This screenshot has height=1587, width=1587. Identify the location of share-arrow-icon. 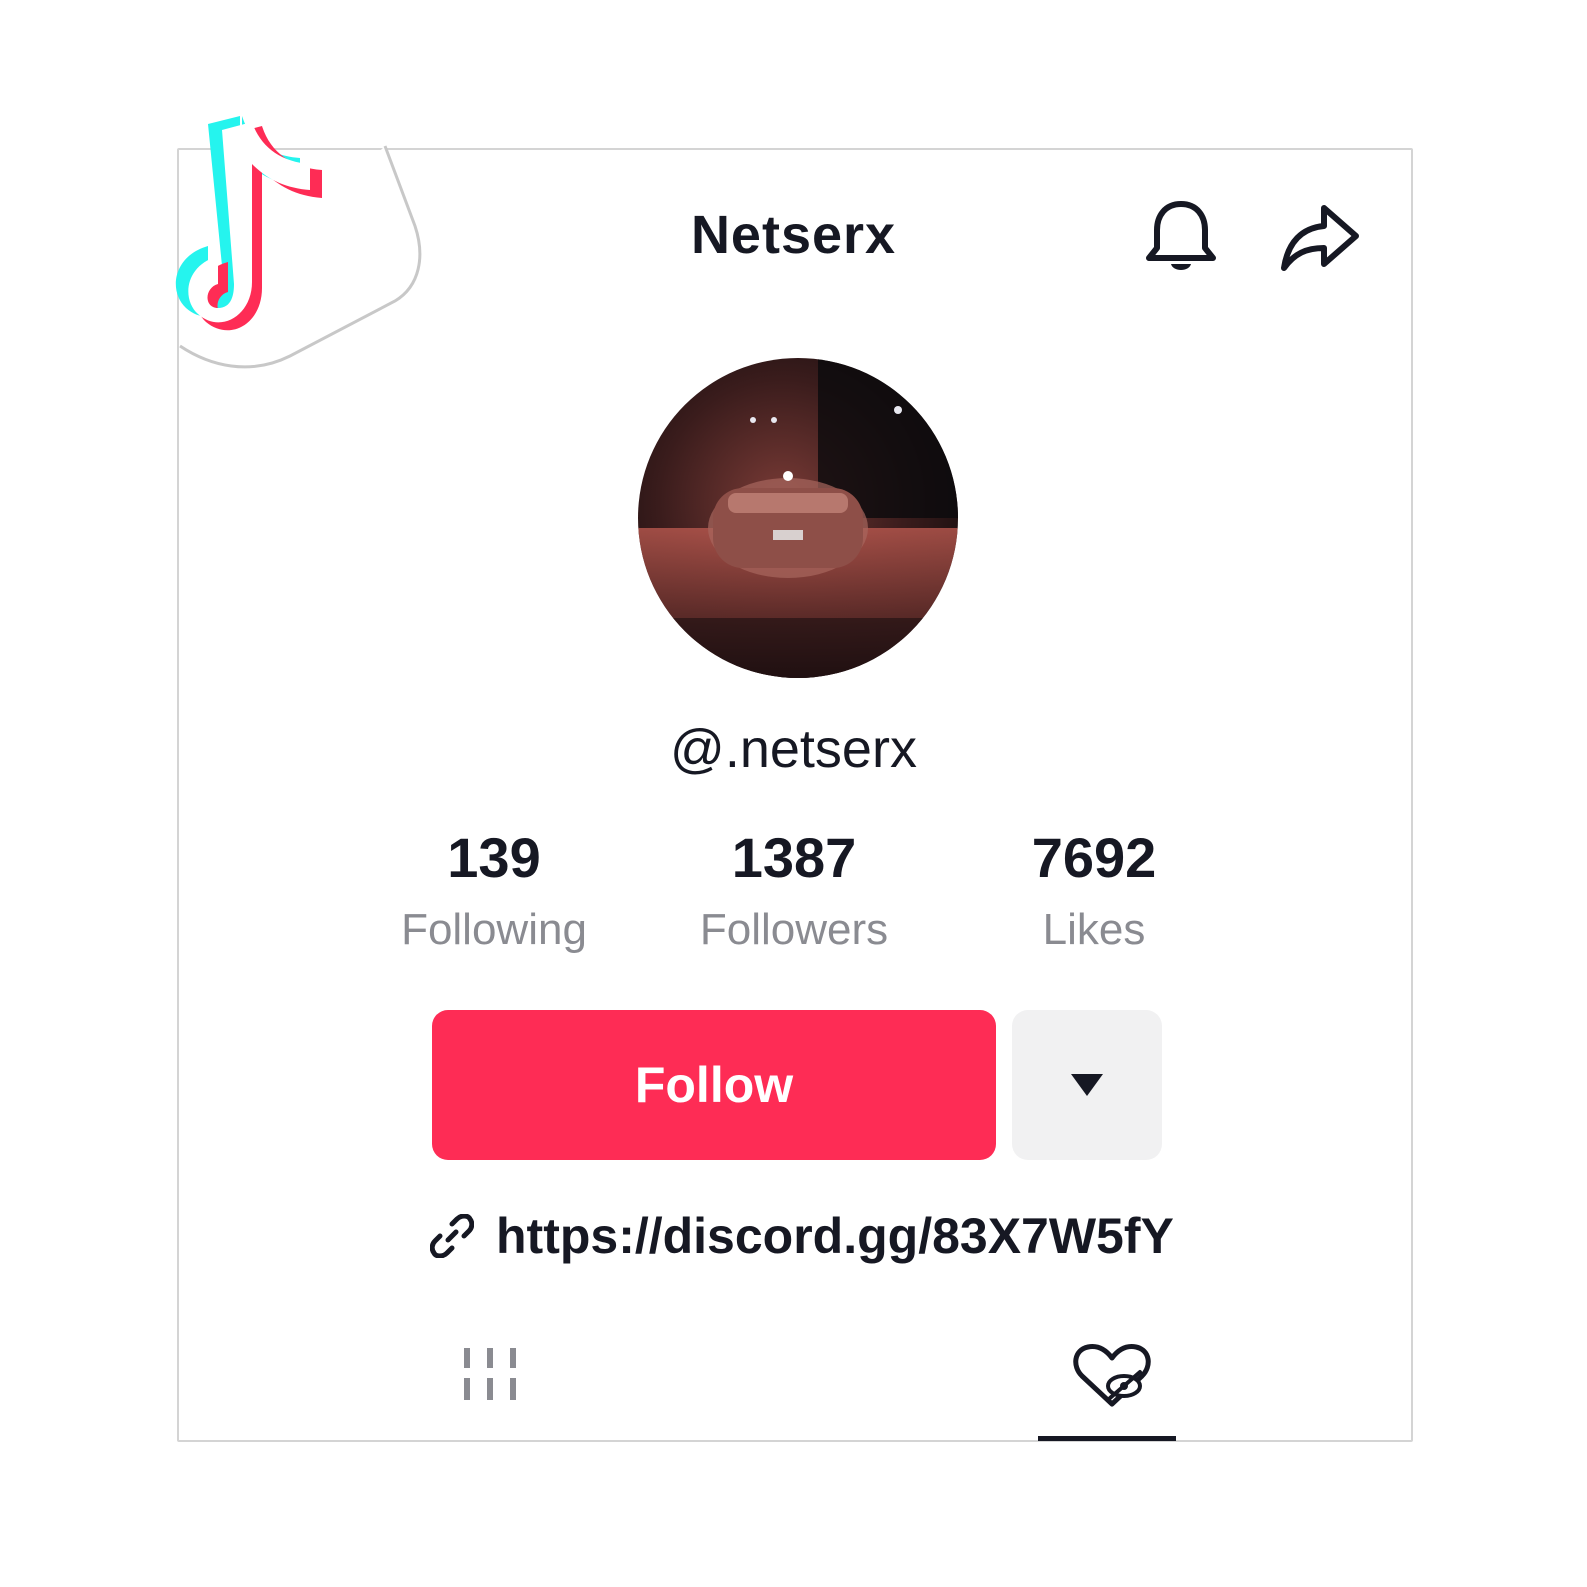
(1320, 238).